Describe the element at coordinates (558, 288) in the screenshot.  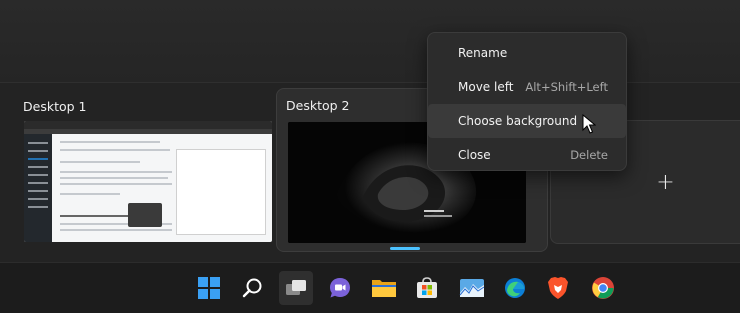
I see `brave-icon` at that location.